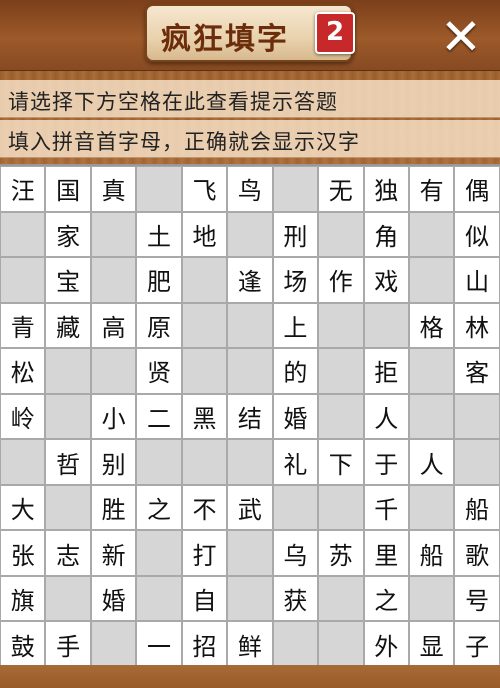 This screenshot has height=688, width=500. I want to click on grid-cell: 戏, so click(386, 280).